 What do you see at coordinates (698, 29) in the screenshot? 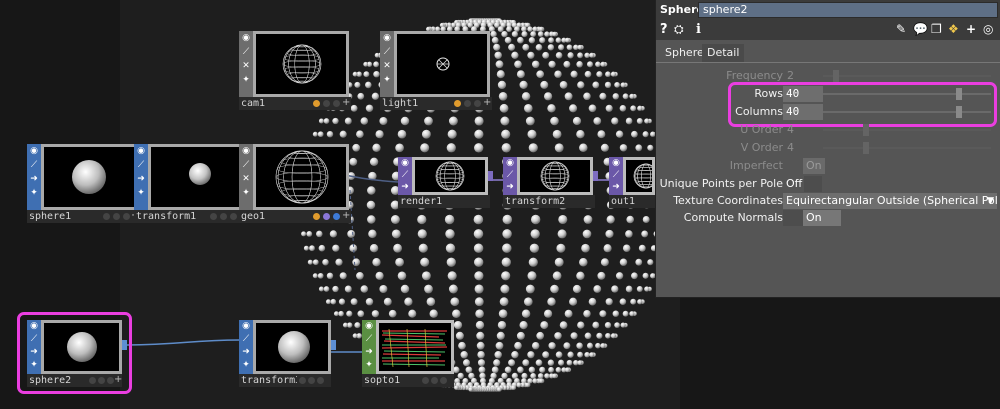
I see `info-icon: i` at bounding box center [698, 29].